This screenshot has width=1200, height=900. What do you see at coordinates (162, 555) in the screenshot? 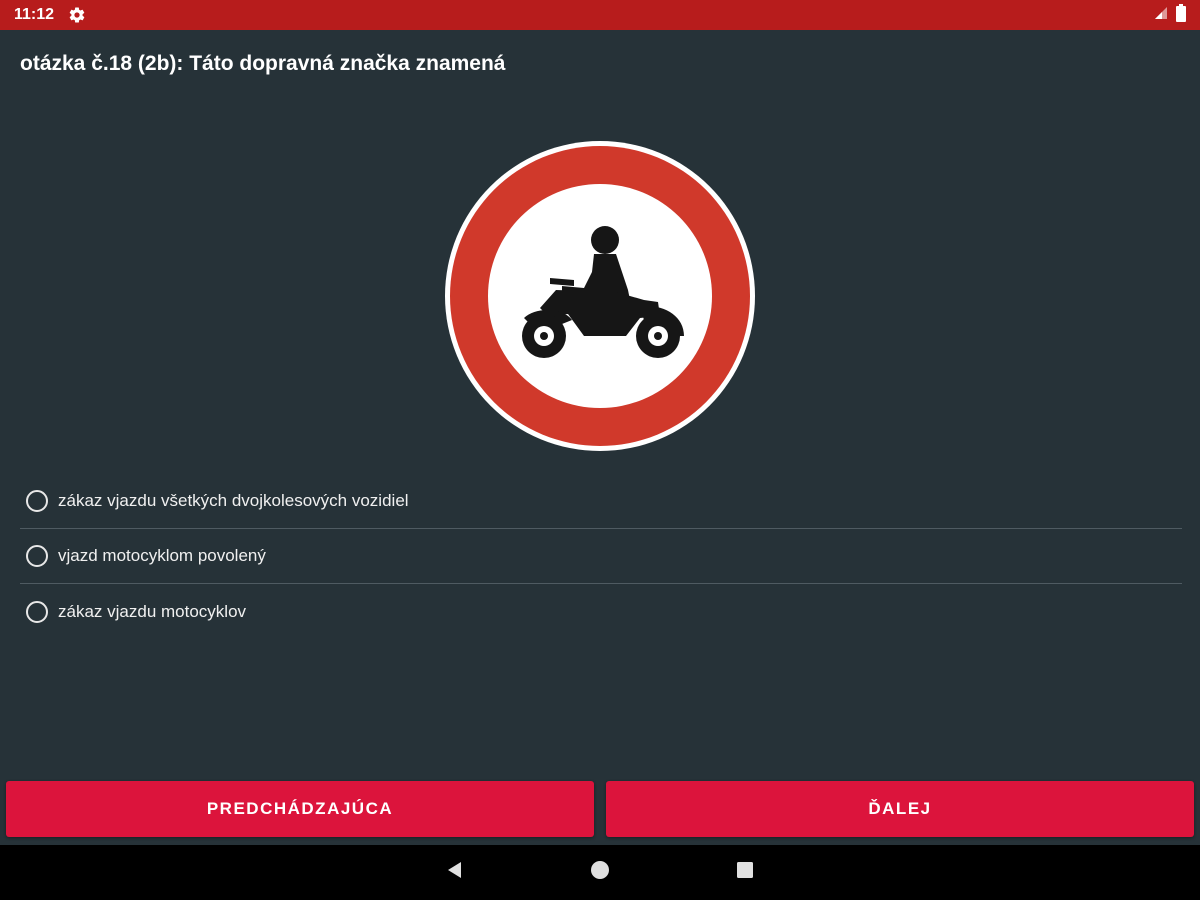
I see `answer-option-label: vjazd motocyklom povolený` at bounding box center [162, 555].